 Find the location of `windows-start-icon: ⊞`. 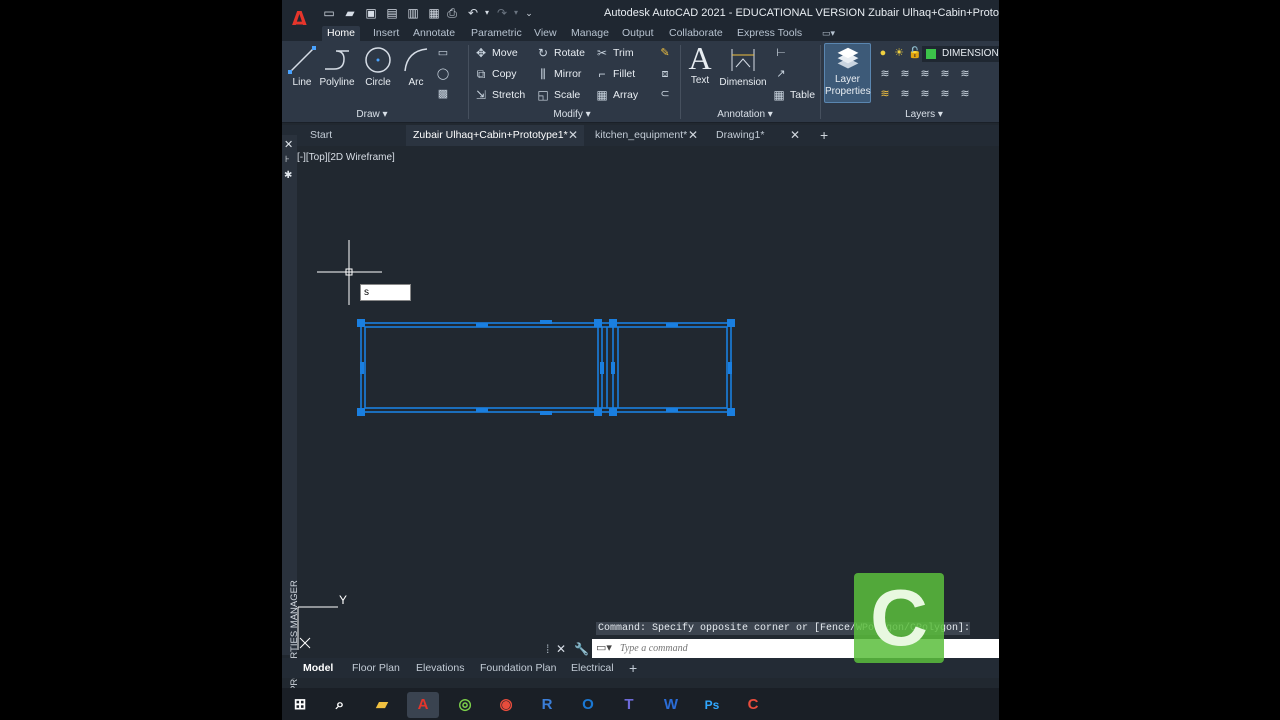

windows-start-icon: ⊞ is located at coordinates (300, 705).